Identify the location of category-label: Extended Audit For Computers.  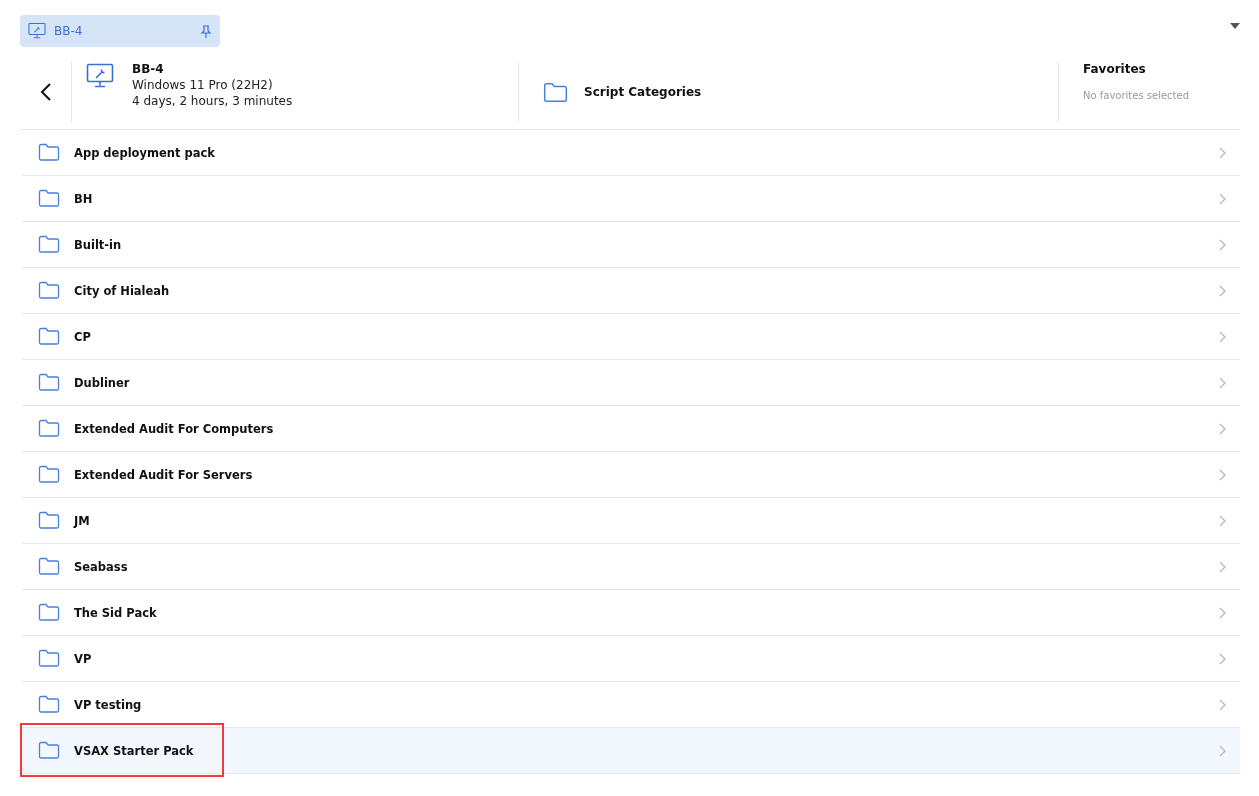
(174, 428).